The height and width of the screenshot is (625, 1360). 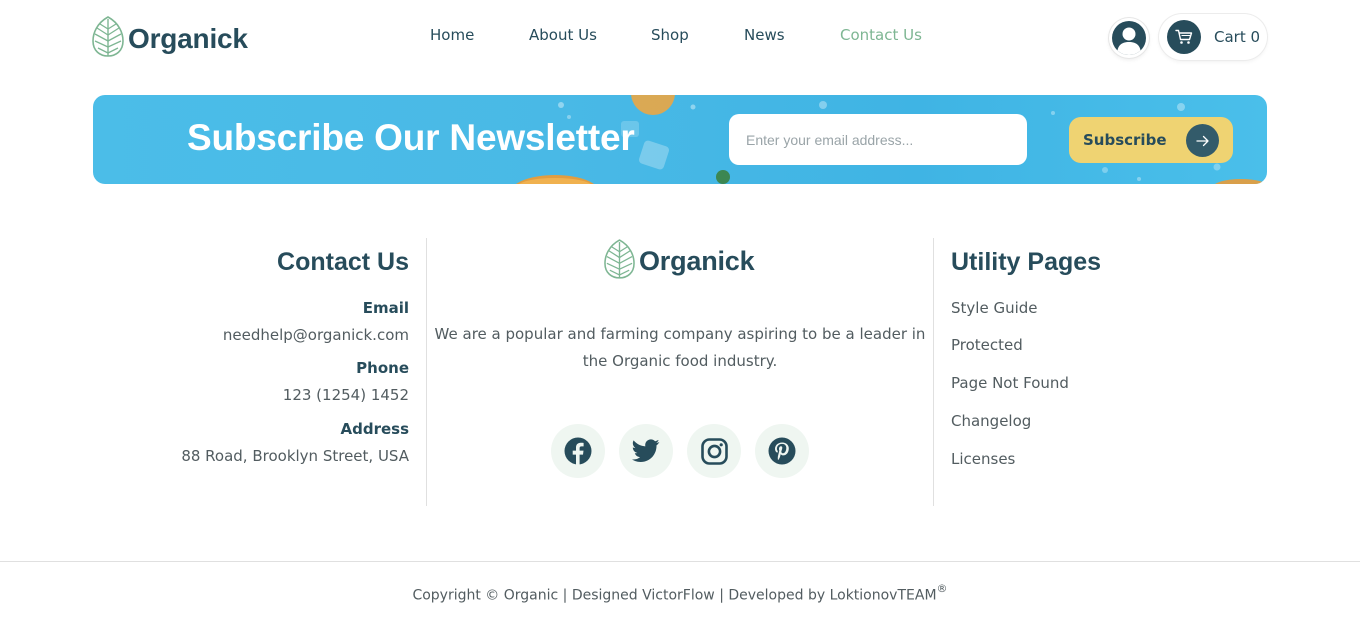 I want to click on utility-link-protected: Protected, so click(x=987, y=345).